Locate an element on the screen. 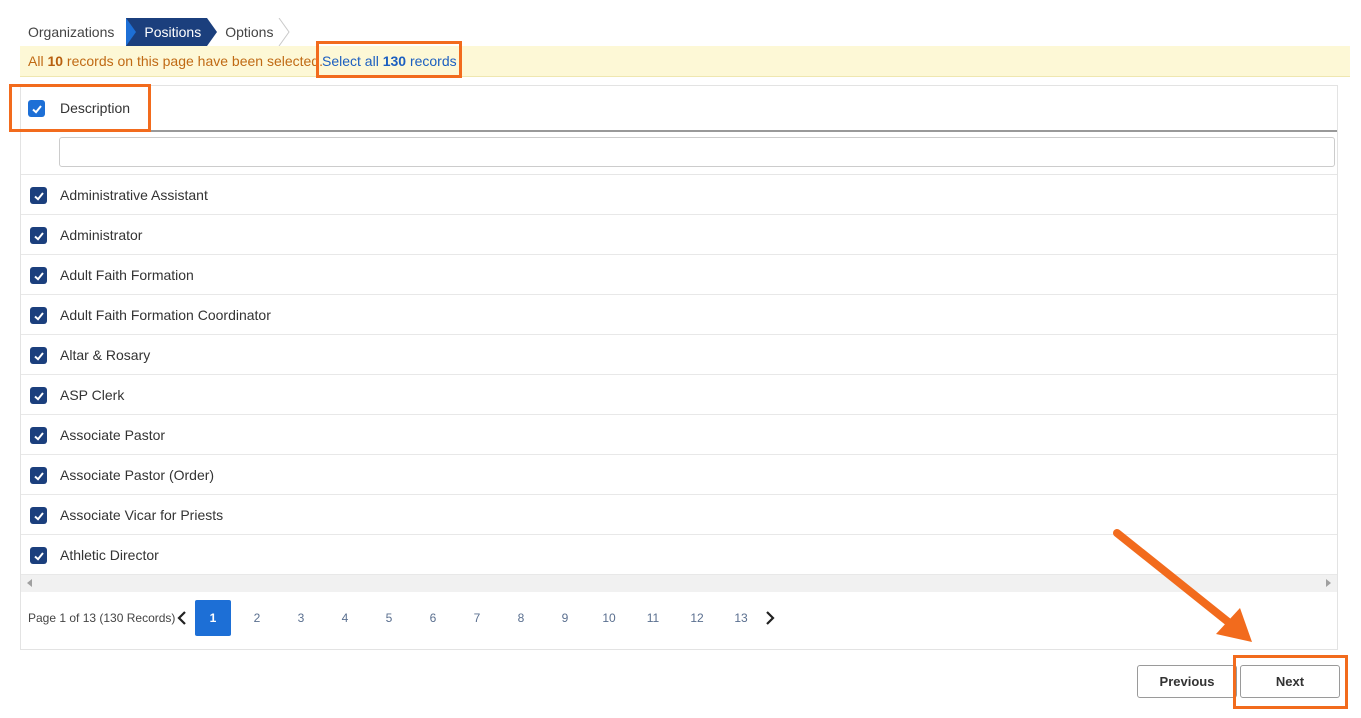 The height and width of the screenshot is (718, 1361). table-row: Altar & Rosary is located at coordinates (679, 355).